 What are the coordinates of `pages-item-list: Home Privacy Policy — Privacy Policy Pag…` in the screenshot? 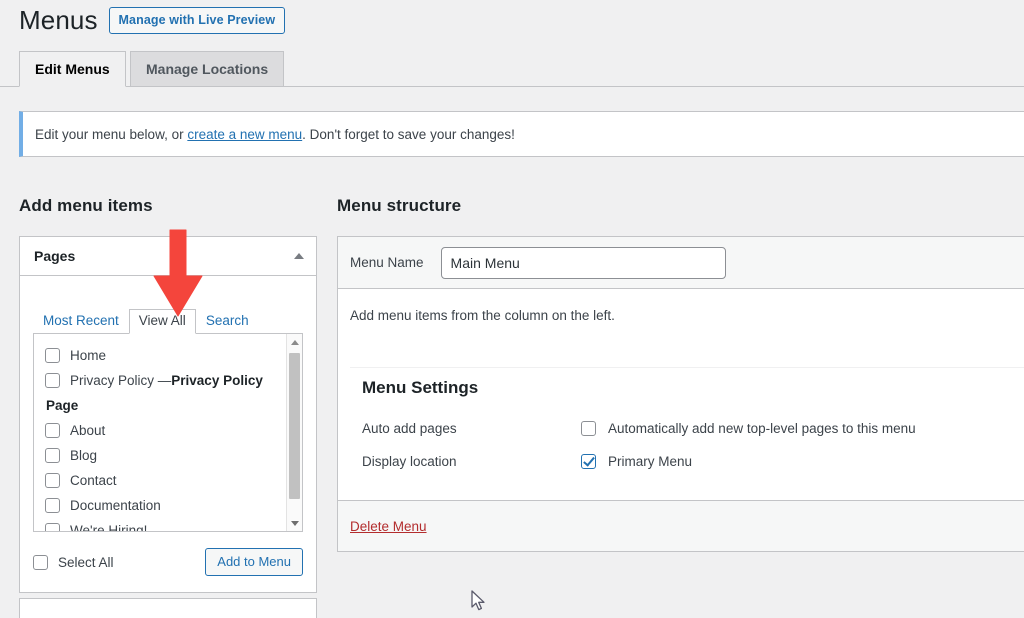 It's located at (168, 433).